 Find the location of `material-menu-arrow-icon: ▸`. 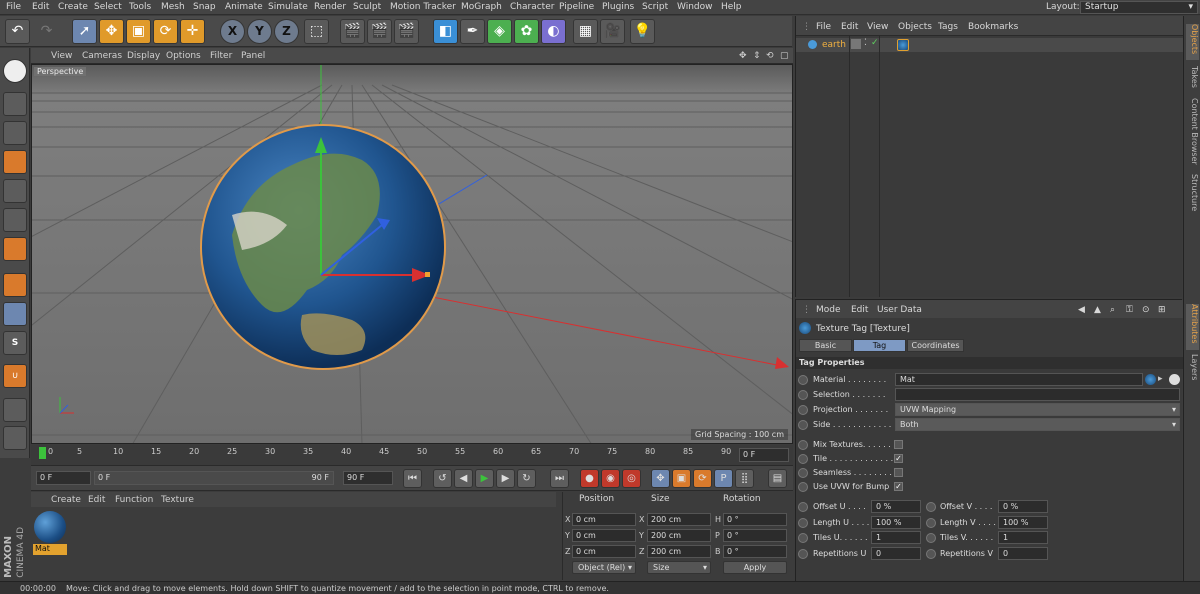

material-menu-arrow-icon: ▸ is located at coordinates (1160, 379).